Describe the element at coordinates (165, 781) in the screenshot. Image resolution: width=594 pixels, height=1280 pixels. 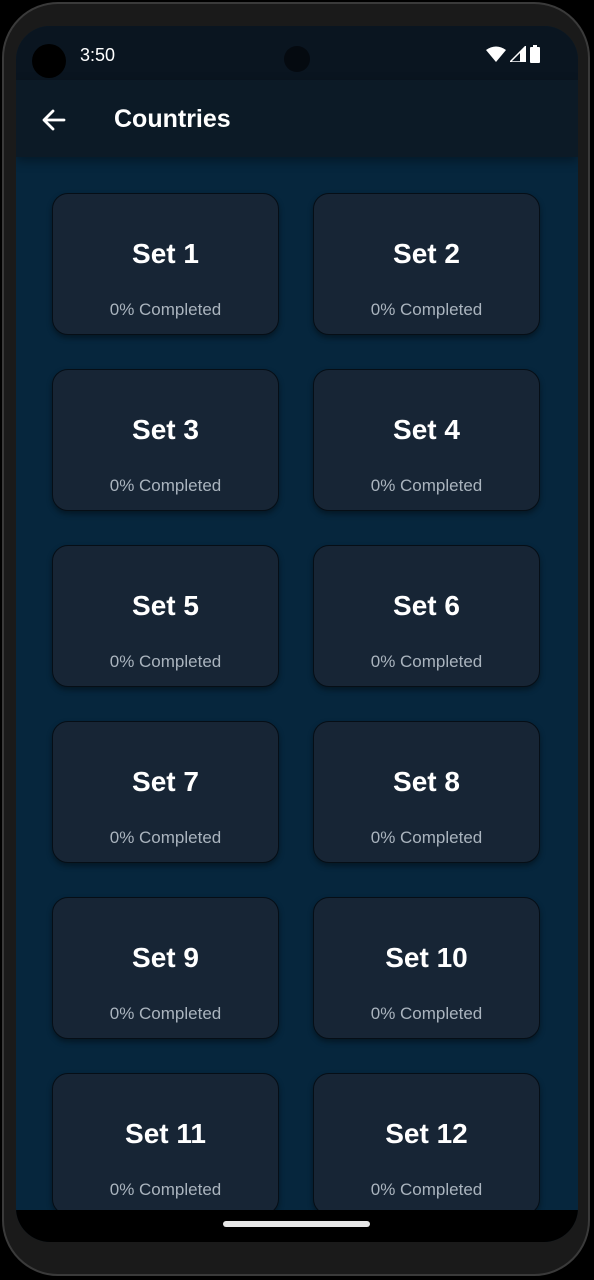
I see `set-name: Set 7` at that location.